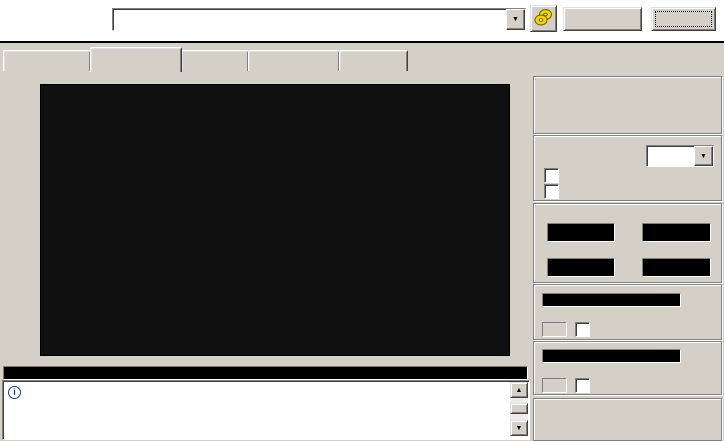 This screenshot has width=724, height=441. I want to click on position-progress-fill, so click(265, 373).